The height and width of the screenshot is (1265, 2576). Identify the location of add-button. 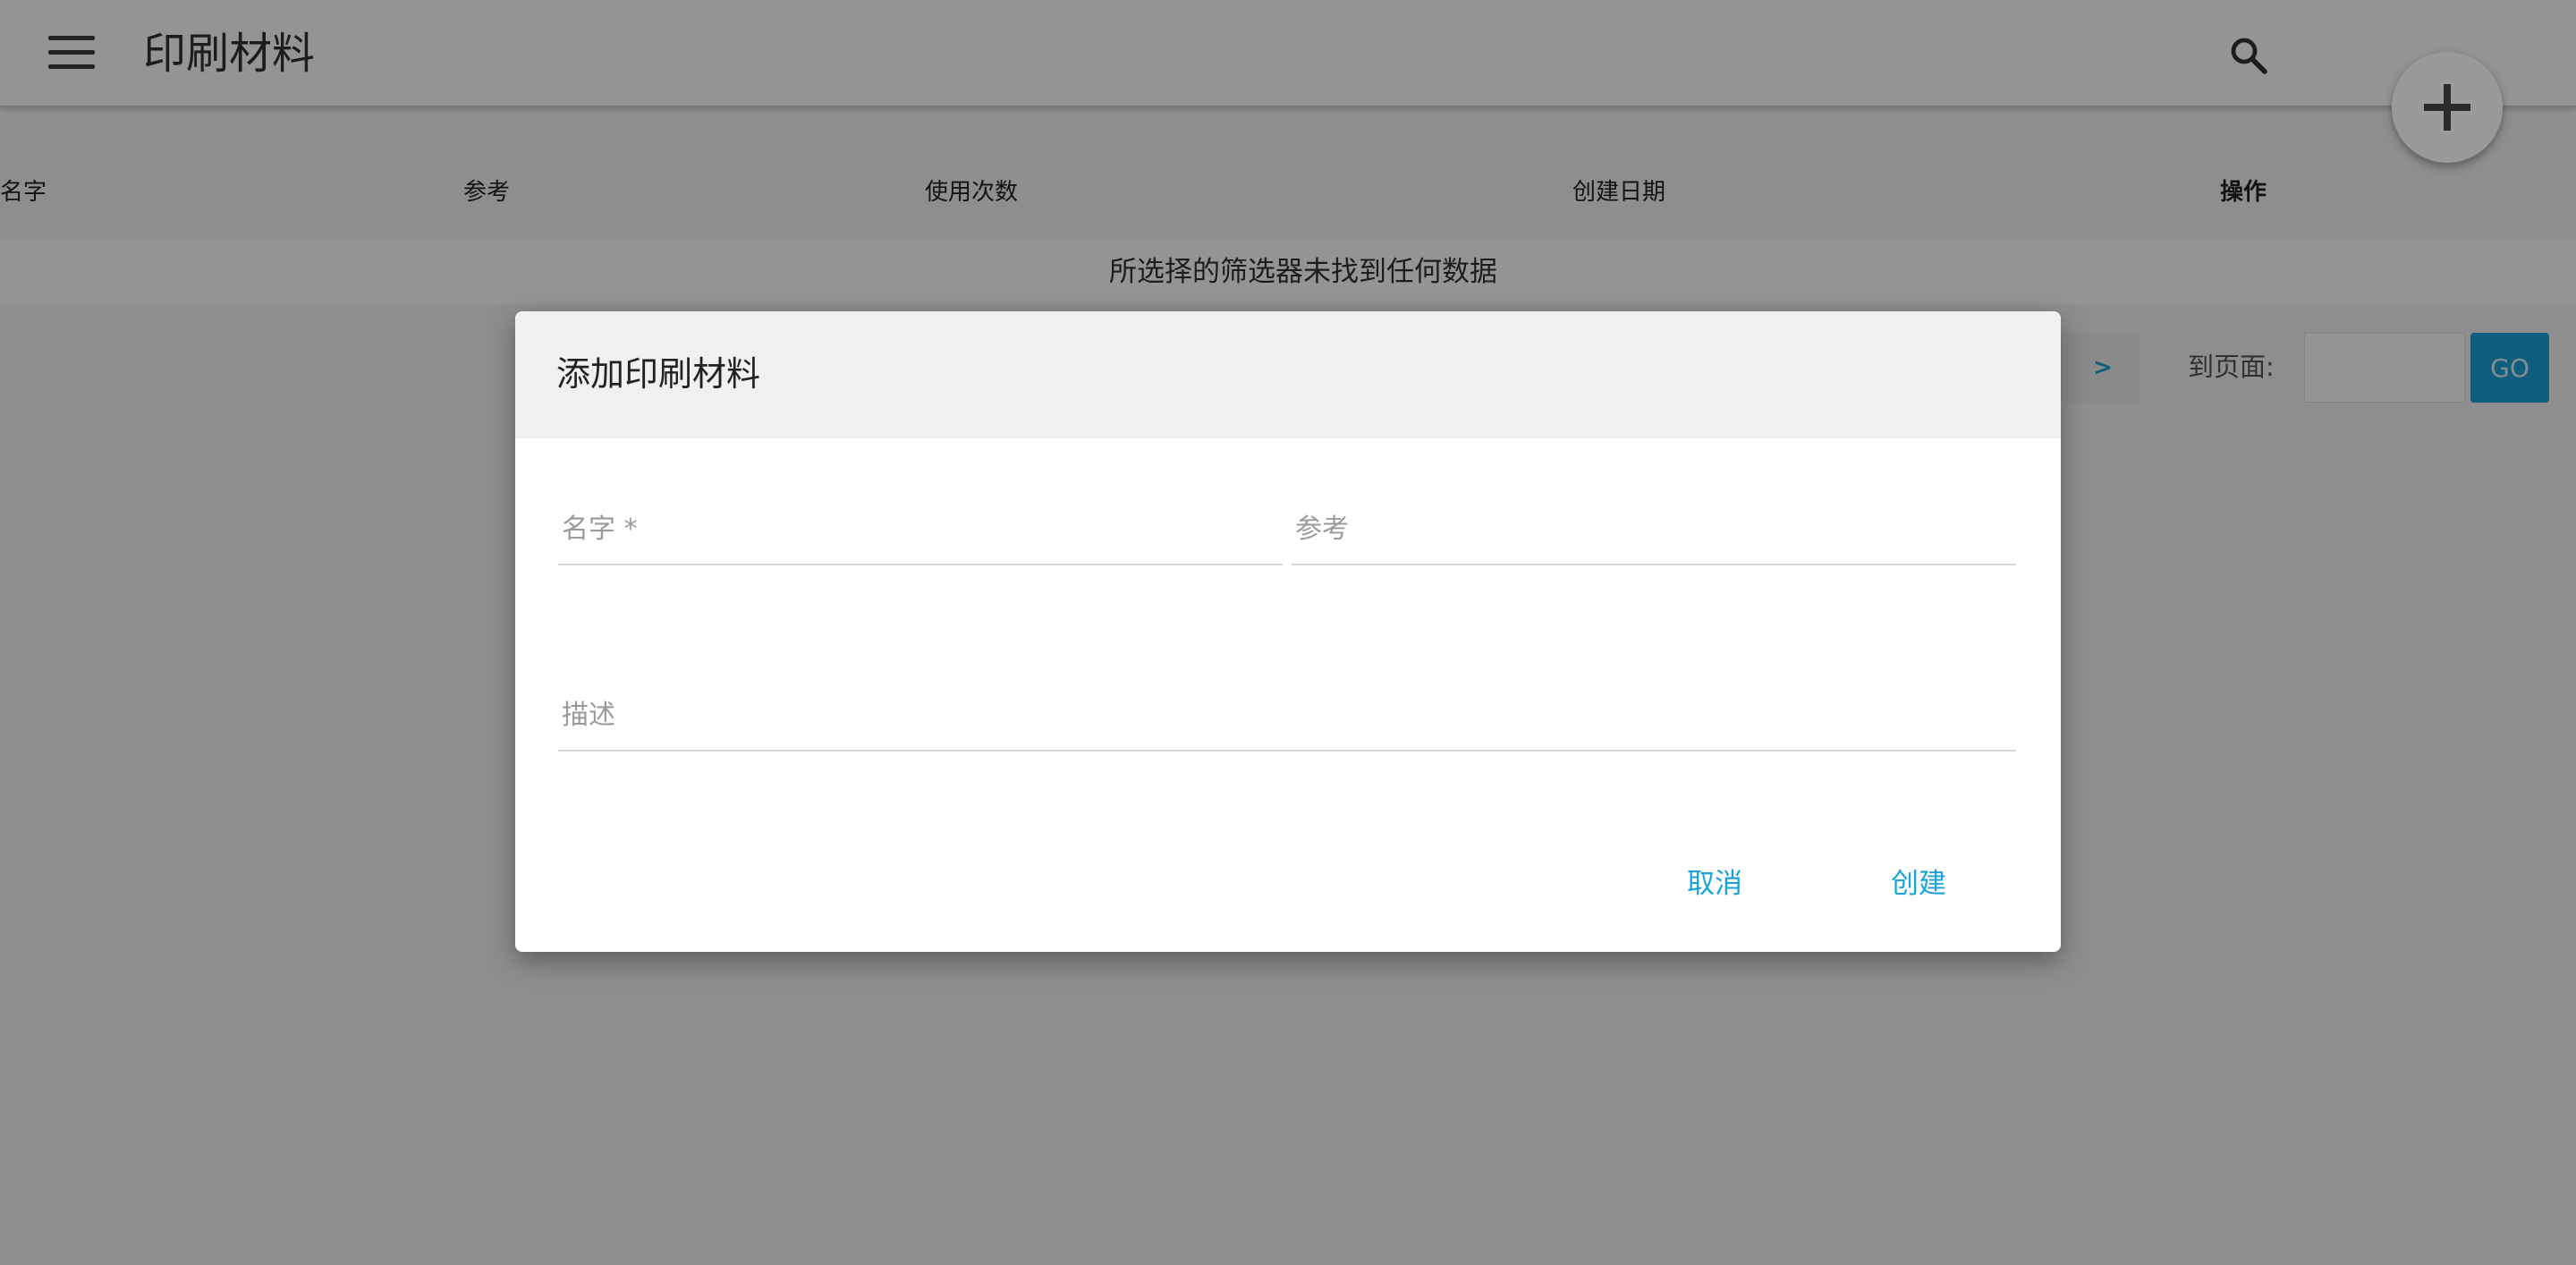
(2447, 107).